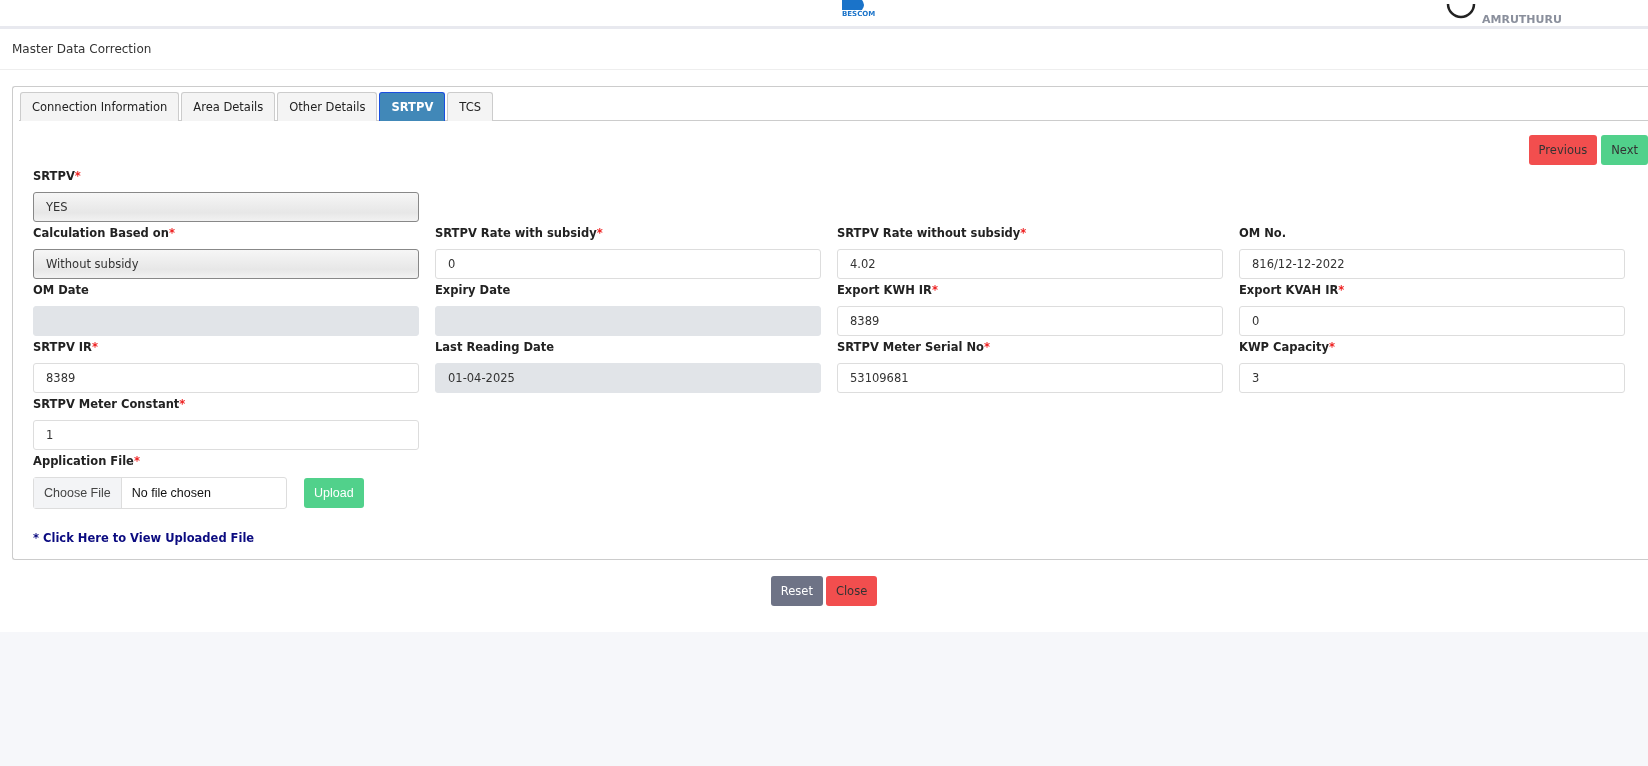 This screenshot has height=766, width=1648. I want to click on field-label: Last Reading Date, so click(495, 347).